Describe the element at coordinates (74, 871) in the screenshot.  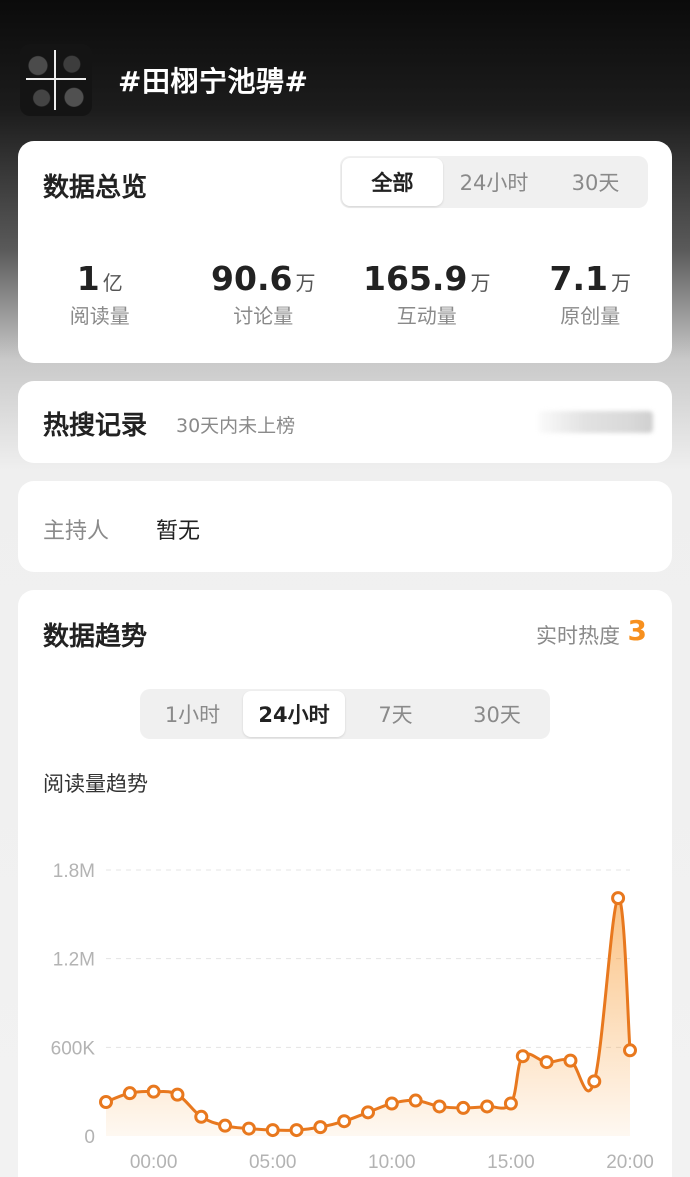
I see `y-tick-label: 1.8M` at that location.